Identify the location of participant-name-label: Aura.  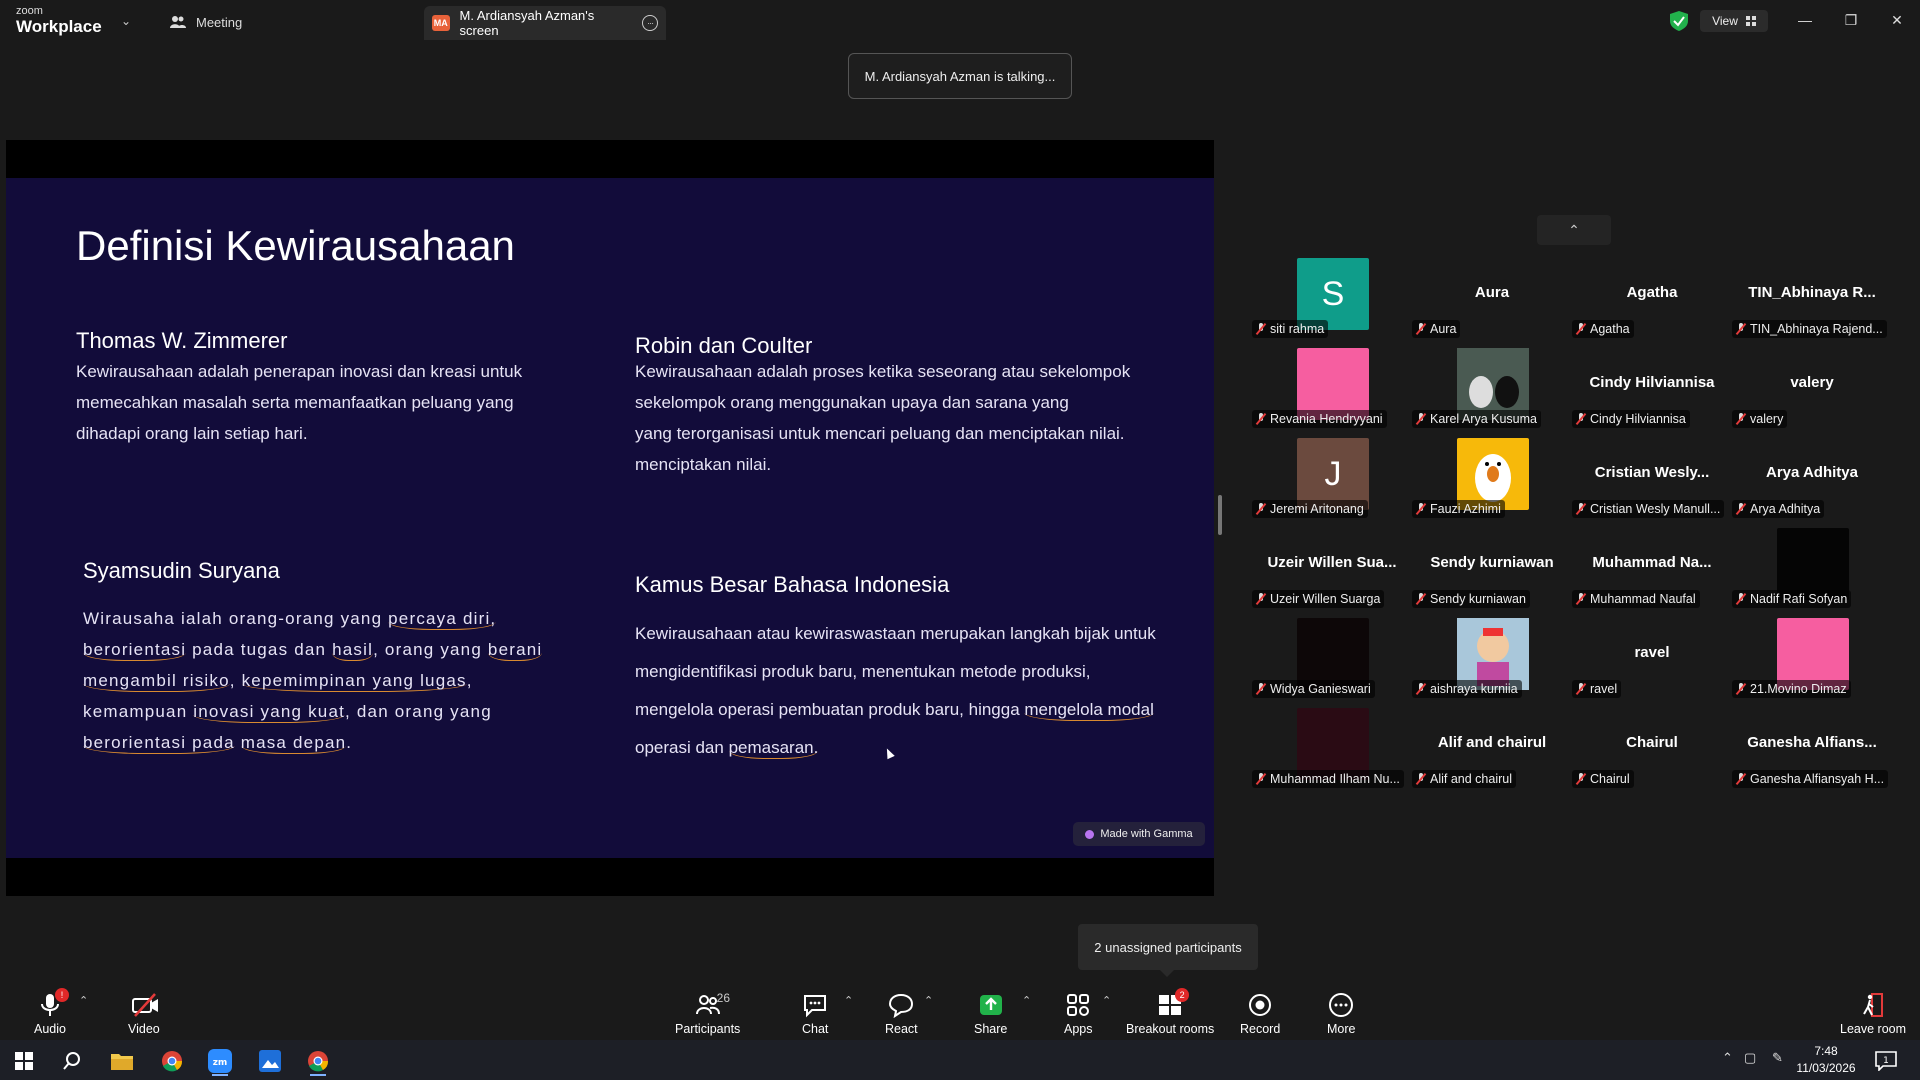
(1436, 329).